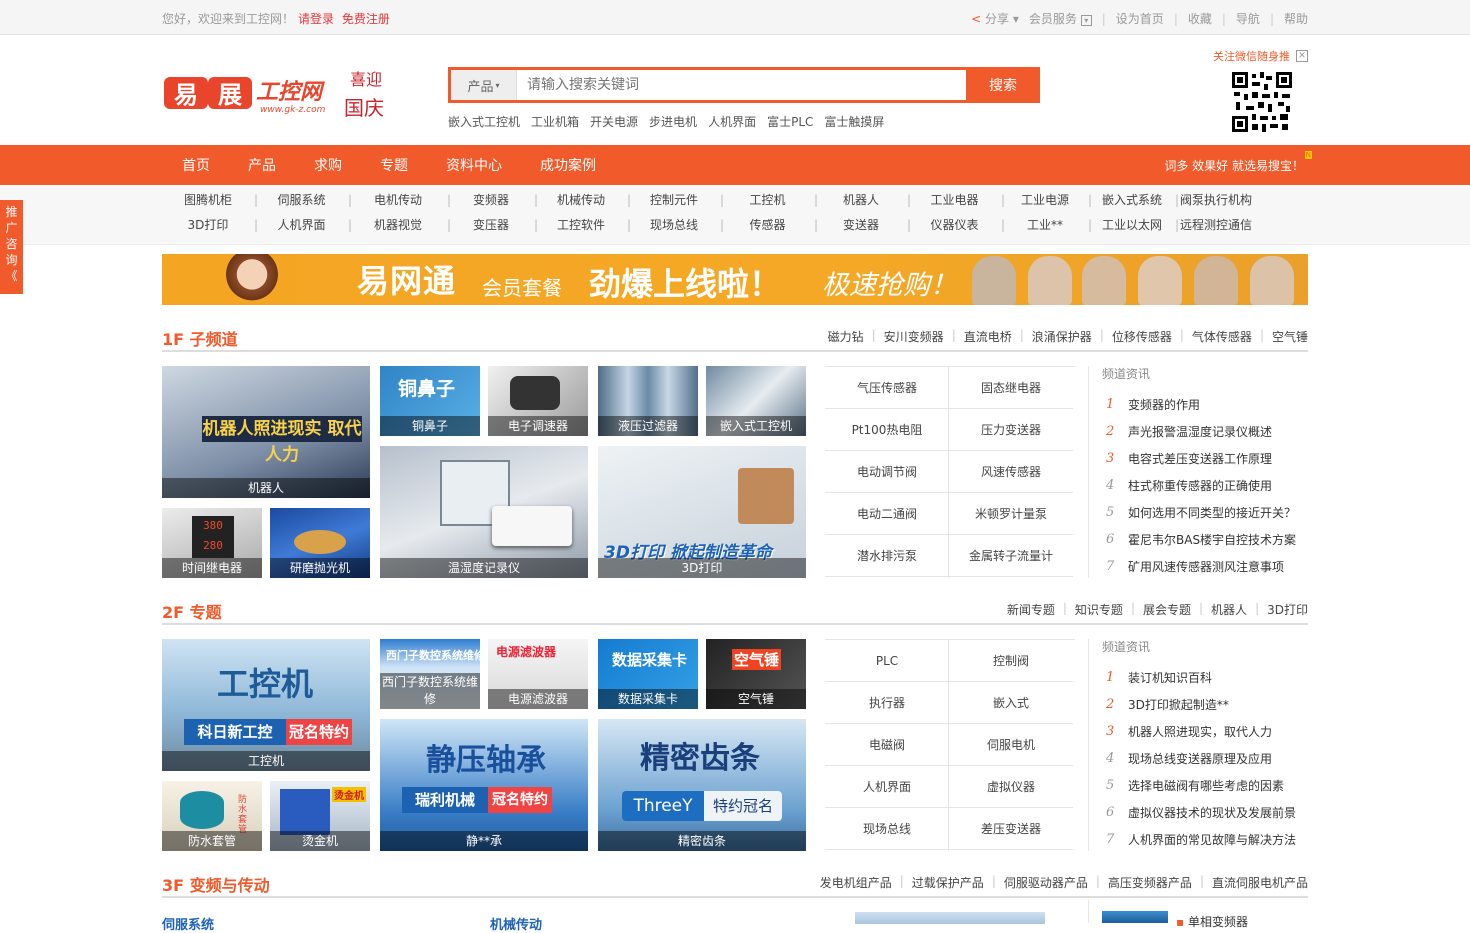  What do you see at coordinates (1011, 472) in the screenshot?
I see `product-category-cell: 风速传感器` at bounding box center [1011, 472].